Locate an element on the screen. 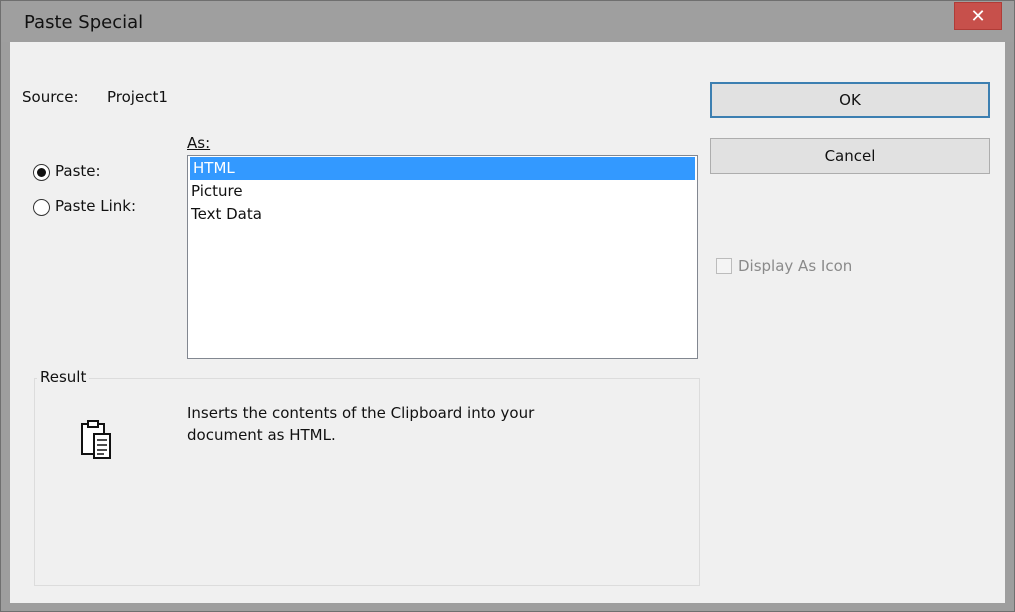  result-description-line2: document as HTML. is located at coordinates (261, 435).